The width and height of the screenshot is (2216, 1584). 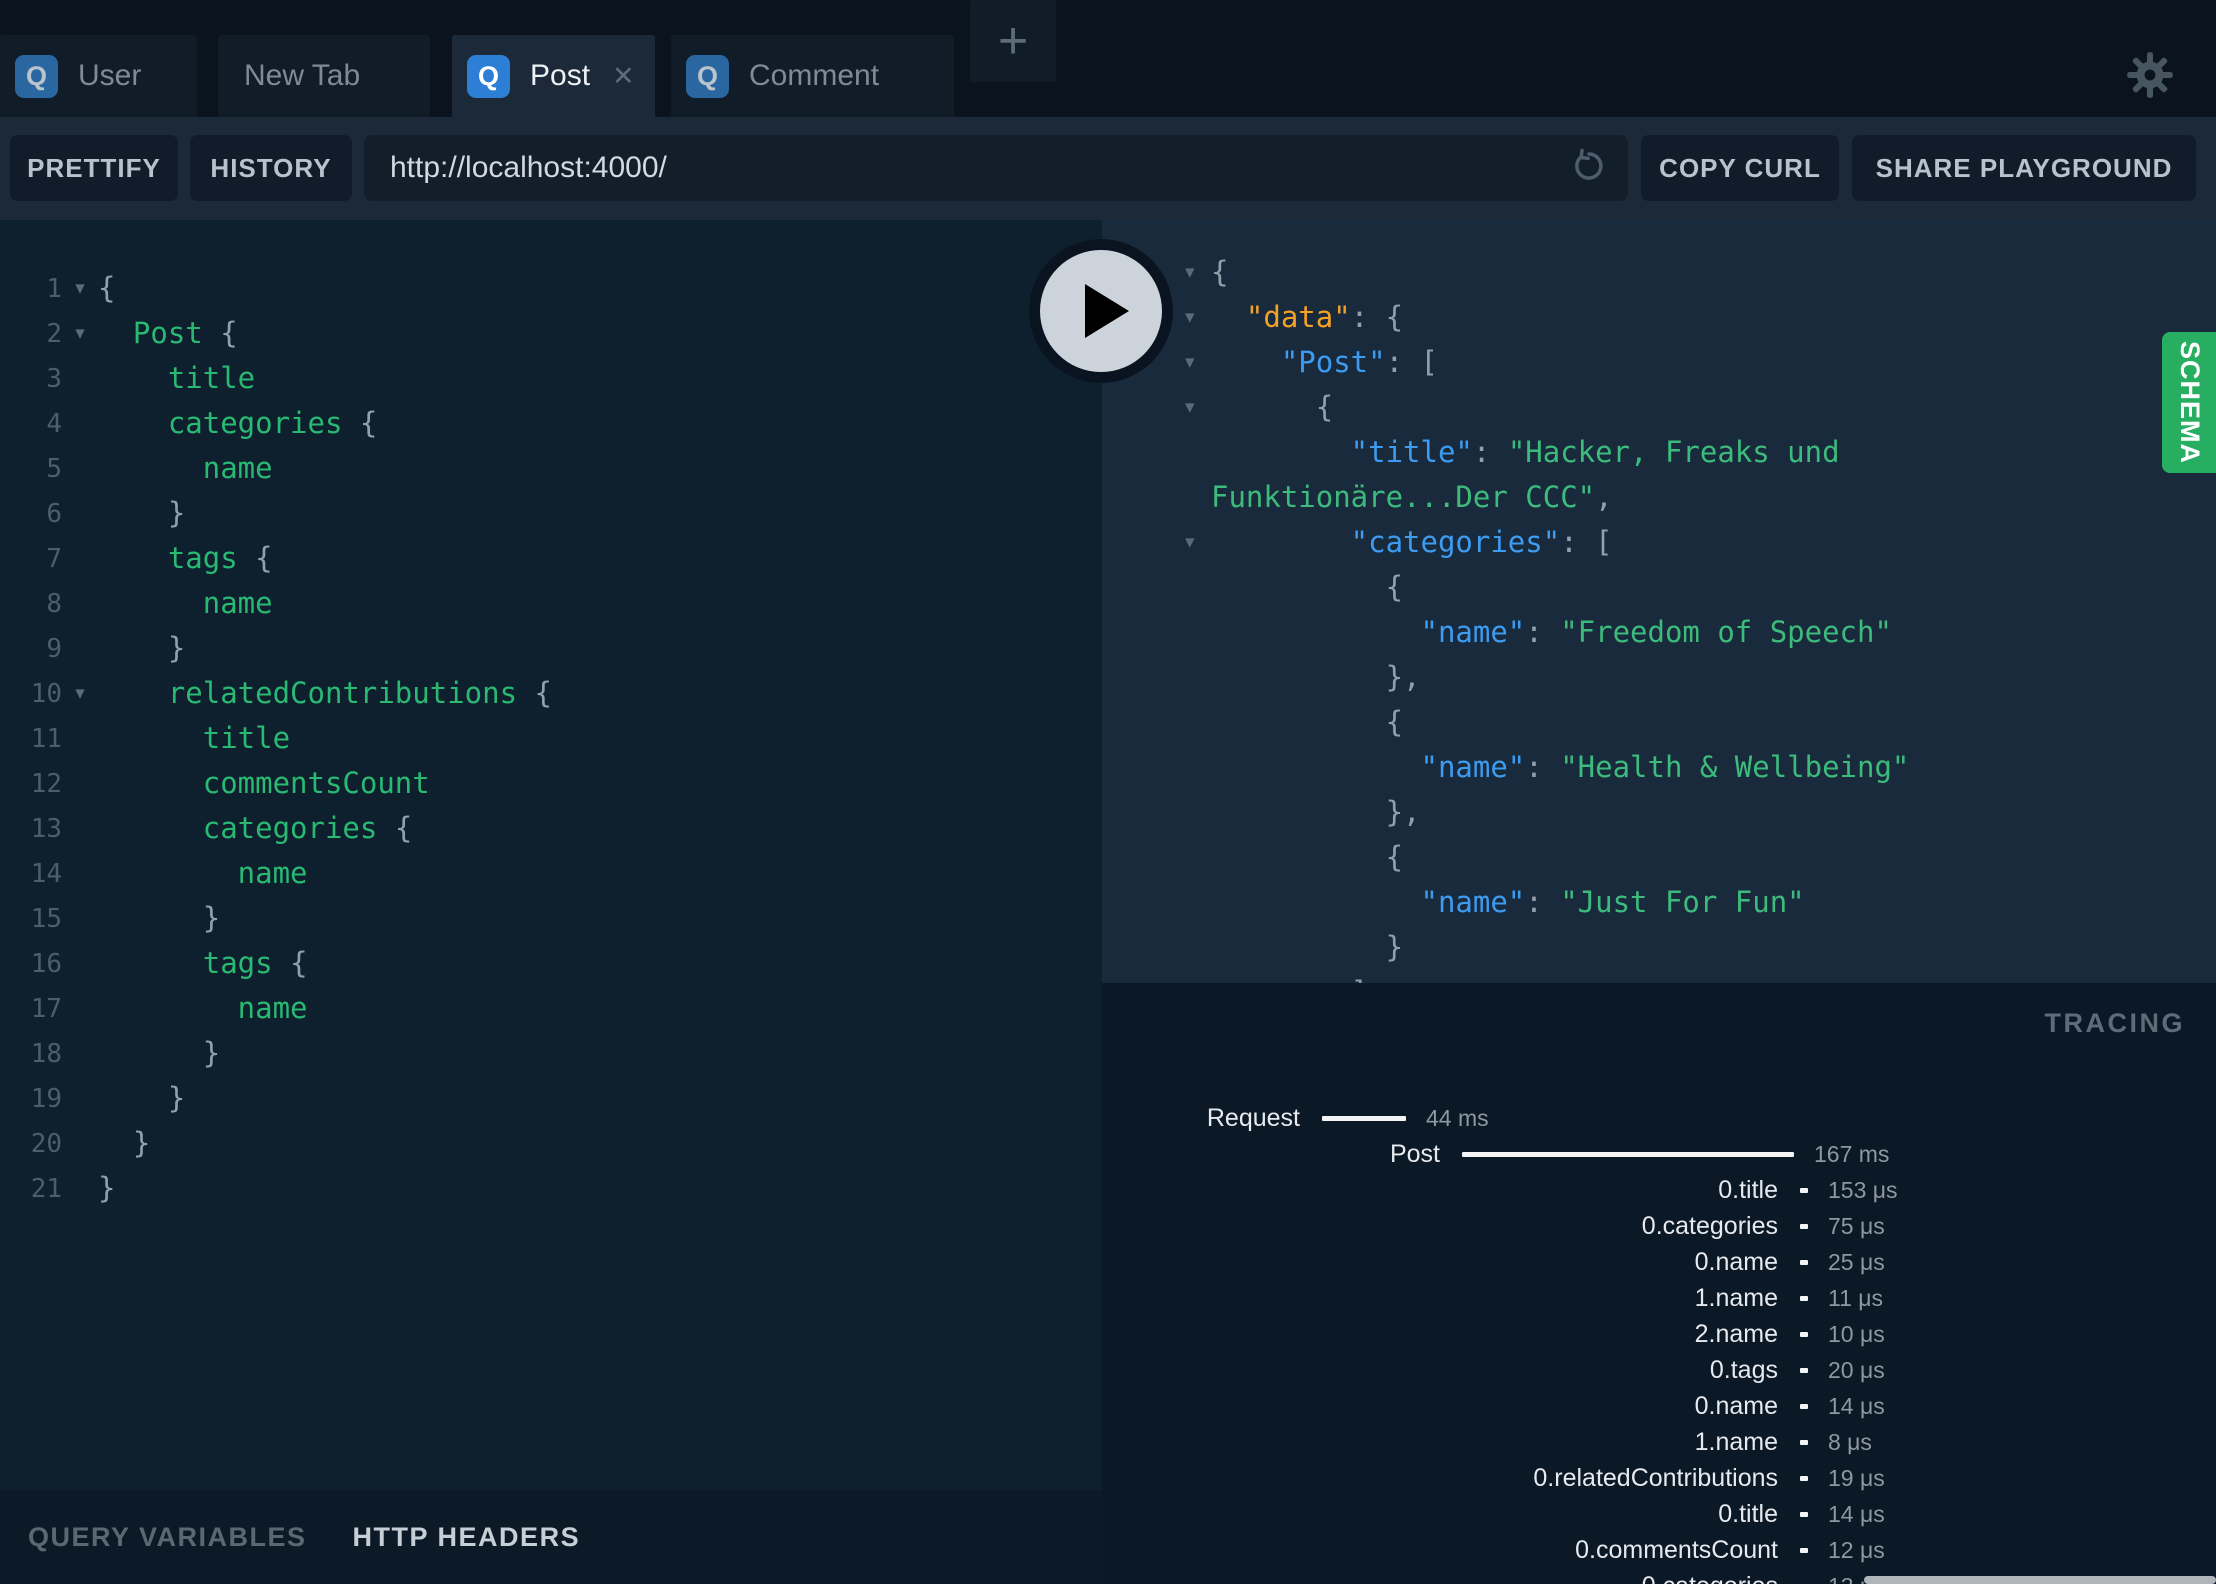 I want to click on code-line: 20 }, so click(x=551, y=1143).